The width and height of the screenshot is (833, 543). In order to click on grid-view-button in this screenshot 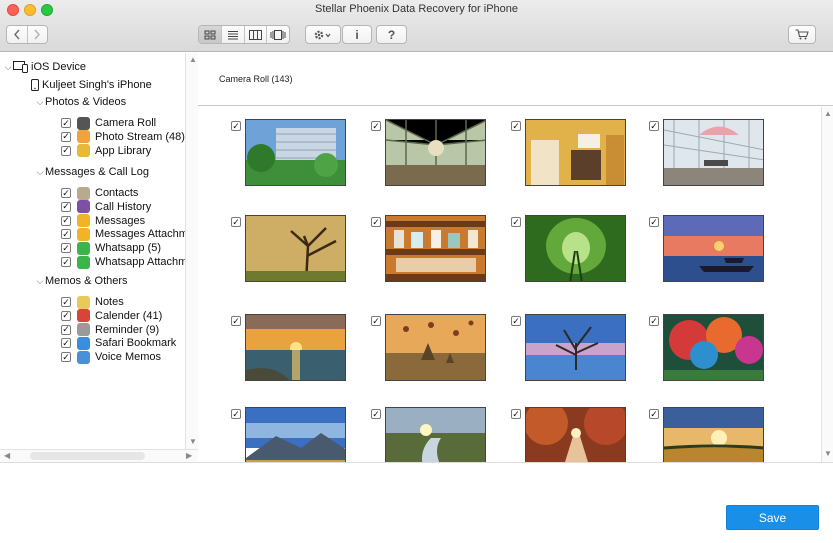, I will do `click(210, 34)`.